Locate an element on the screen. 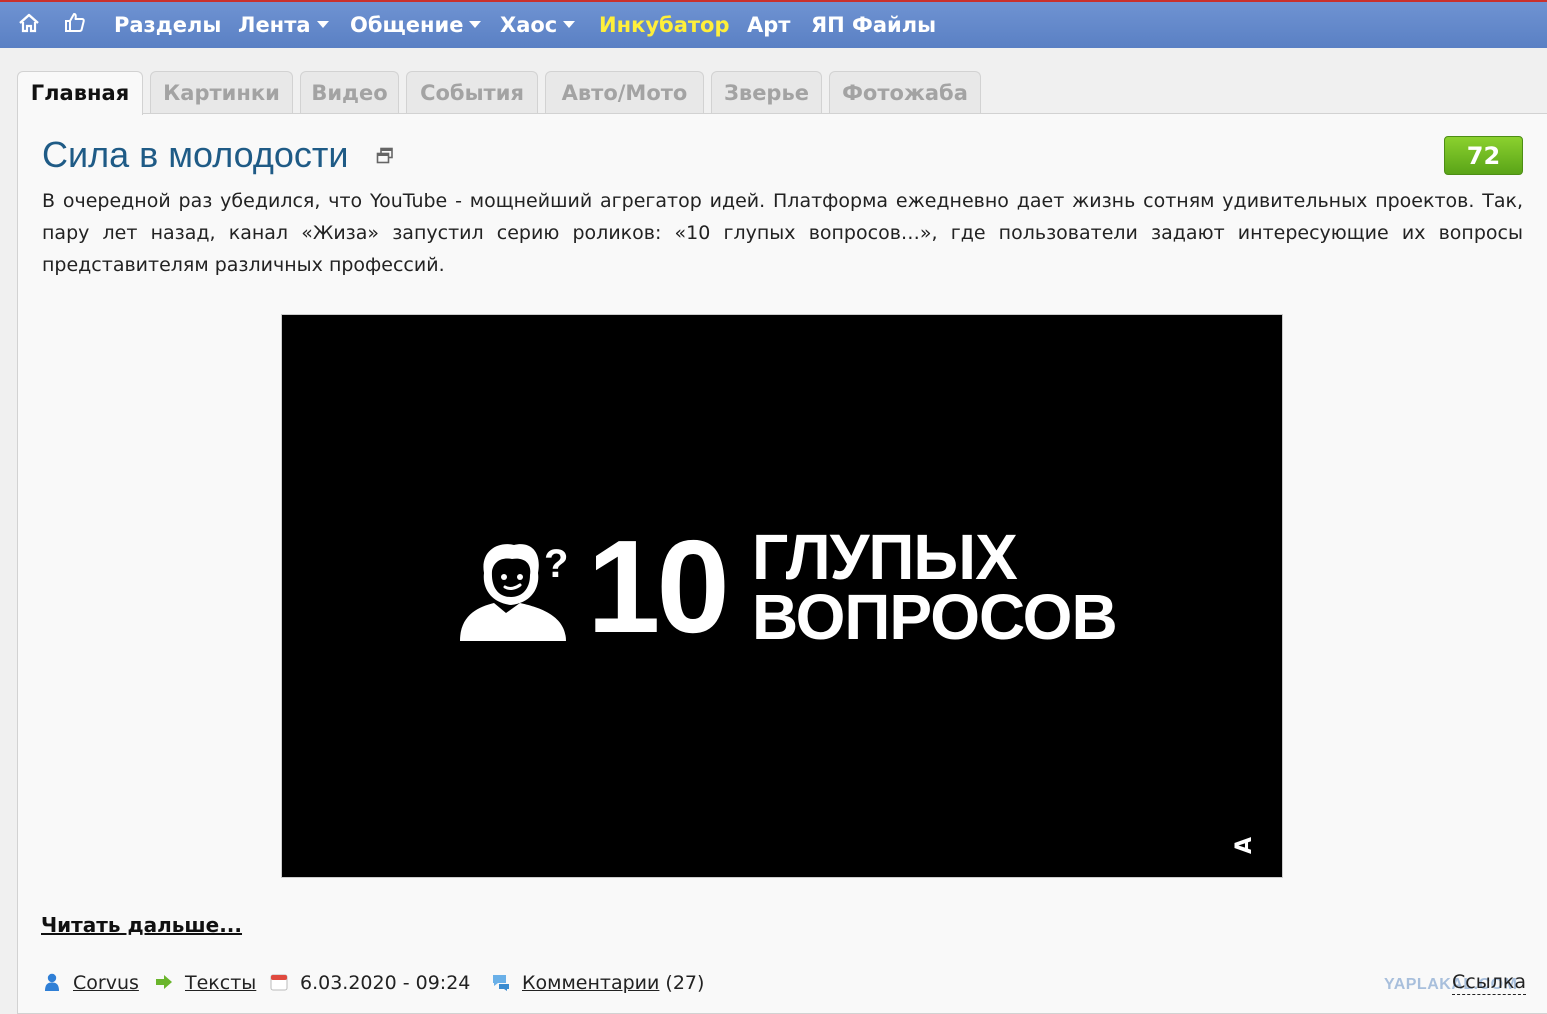 The width and height of the screenshot is (1547, 1014). tab-fotozhaba: Фотожаба is located at coordinates (905, 92).